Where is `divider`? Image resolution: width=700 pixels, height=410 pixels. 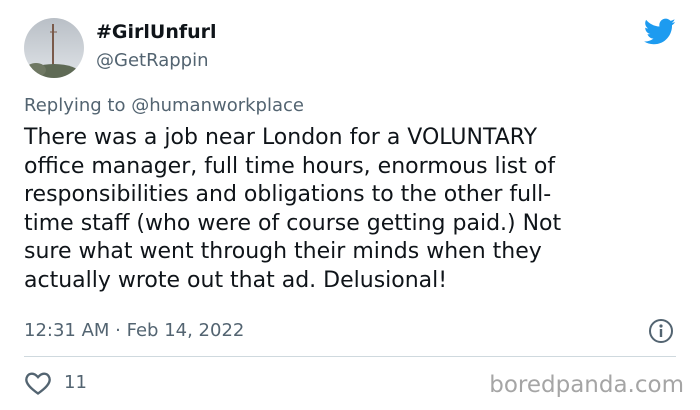
divider is located at coordinates (350, 356).